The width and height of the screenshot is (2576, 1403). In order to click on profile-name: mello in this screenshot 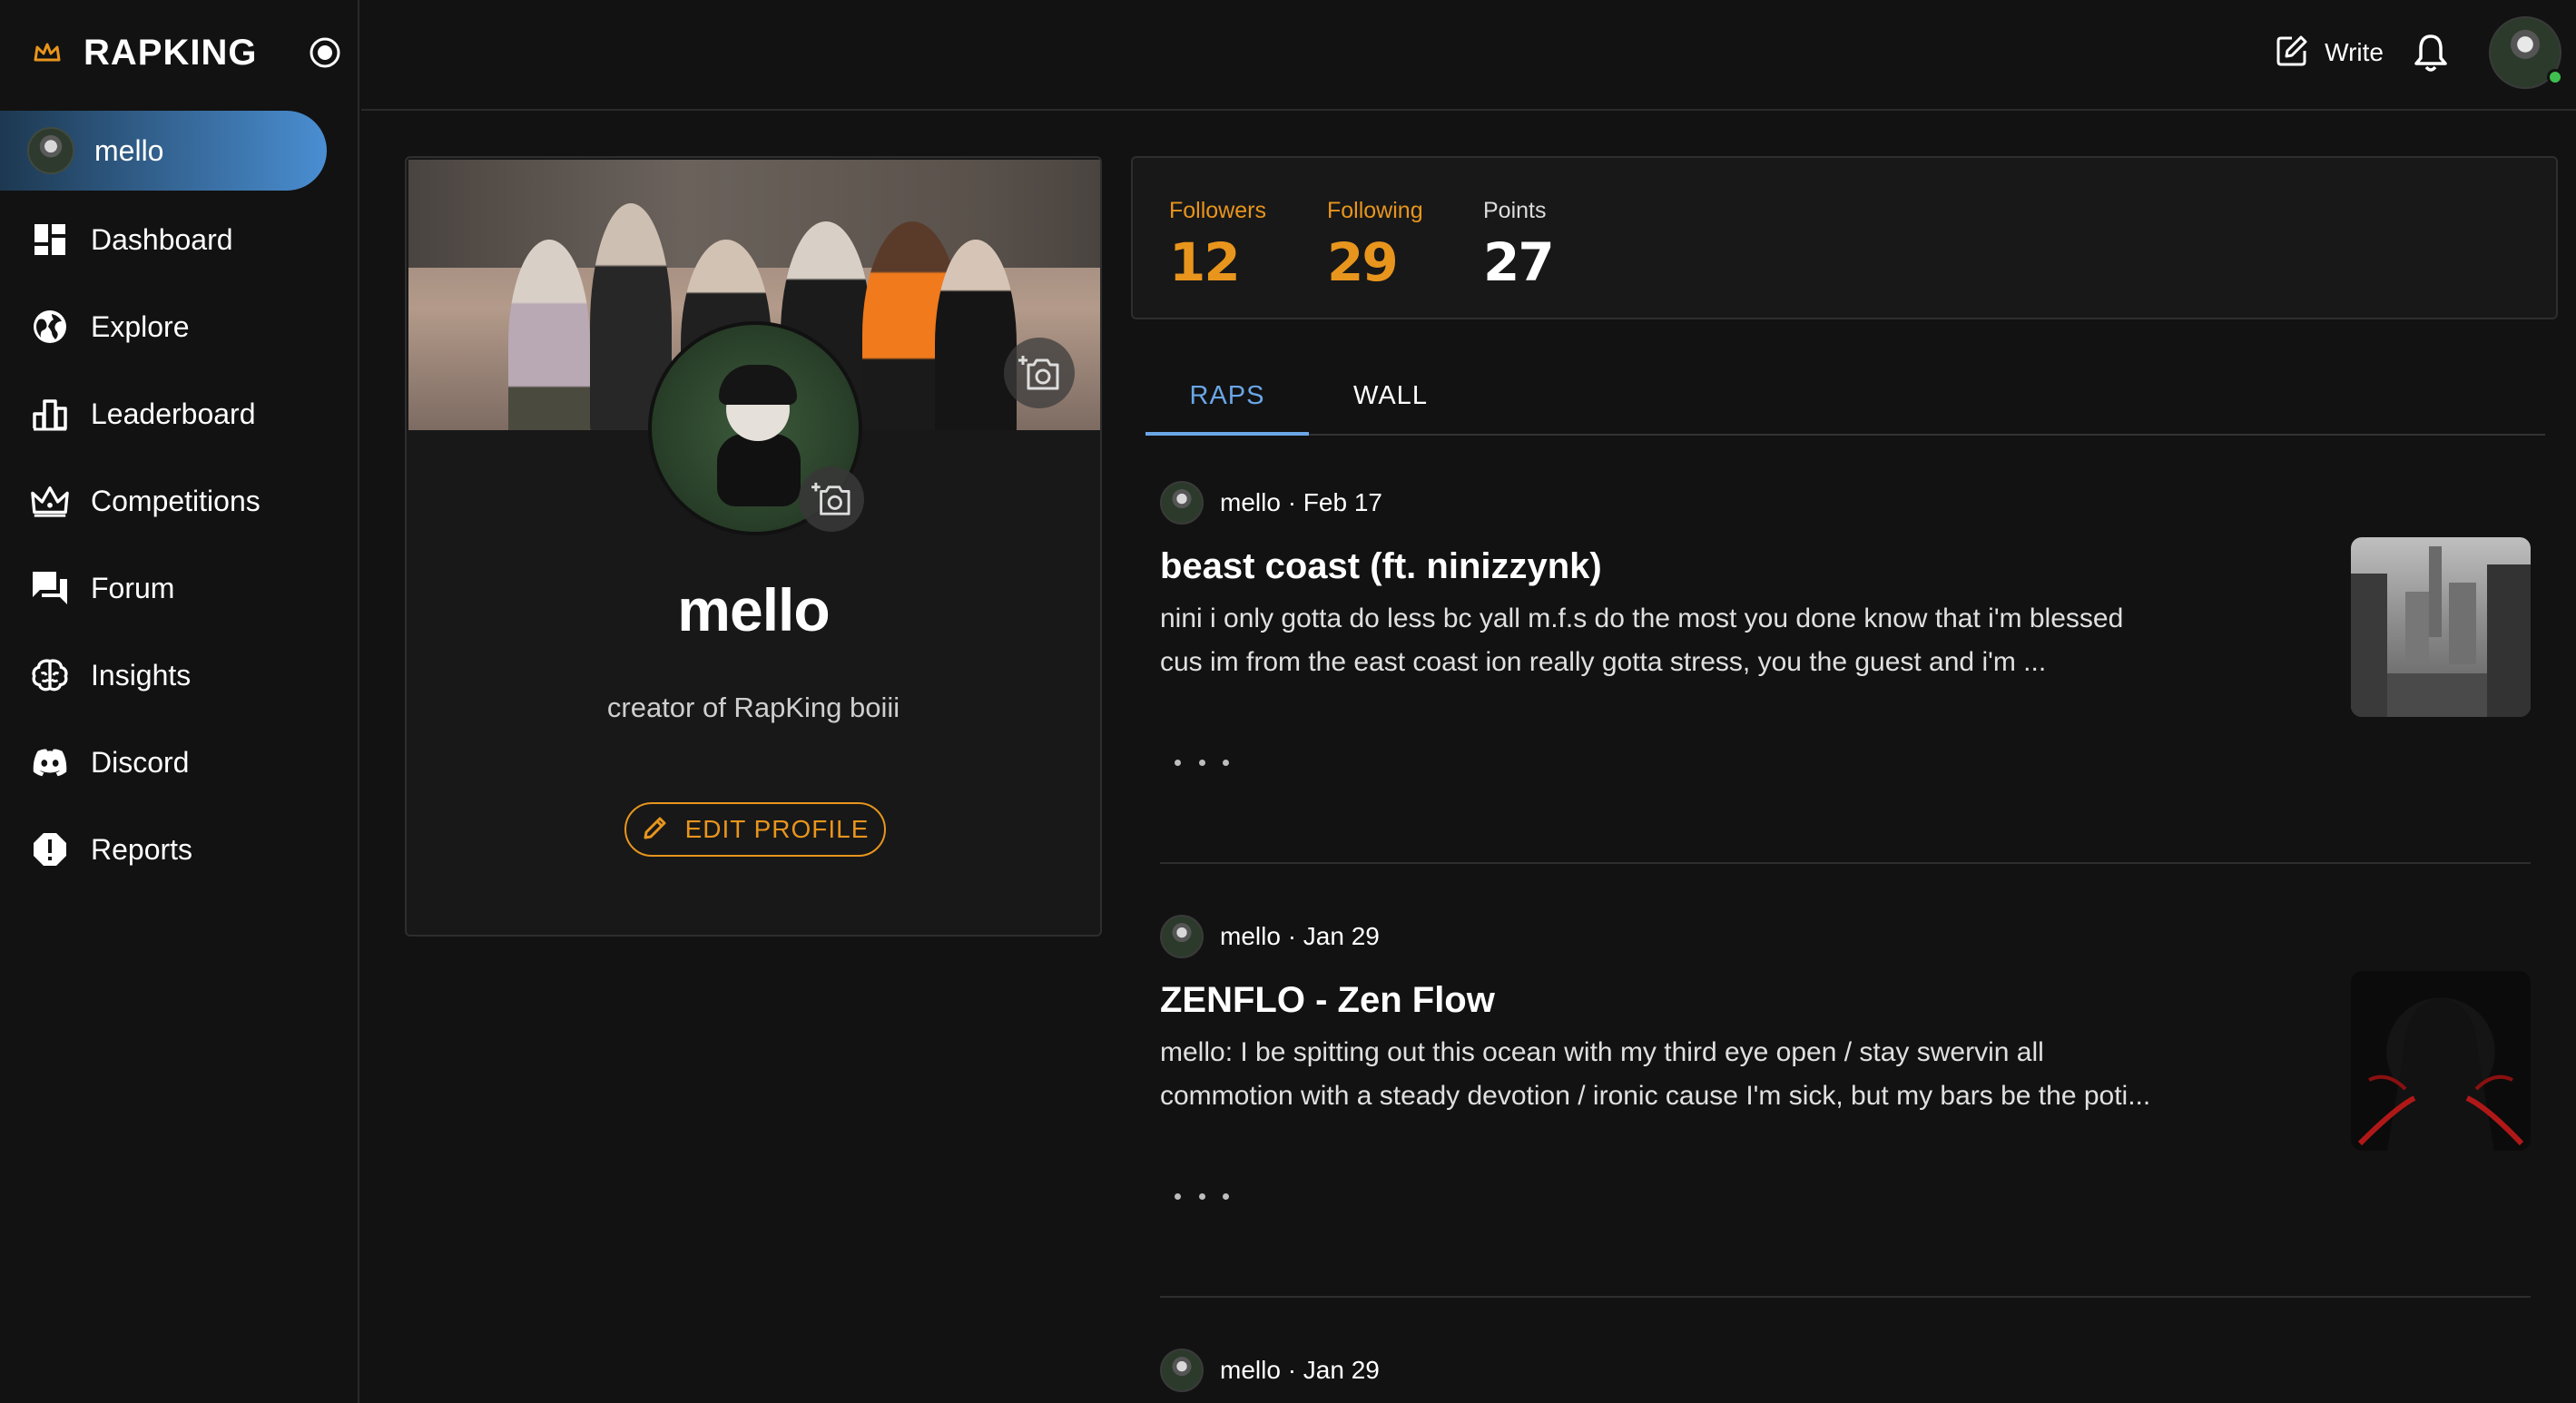, I will do `click(753, 609)`.